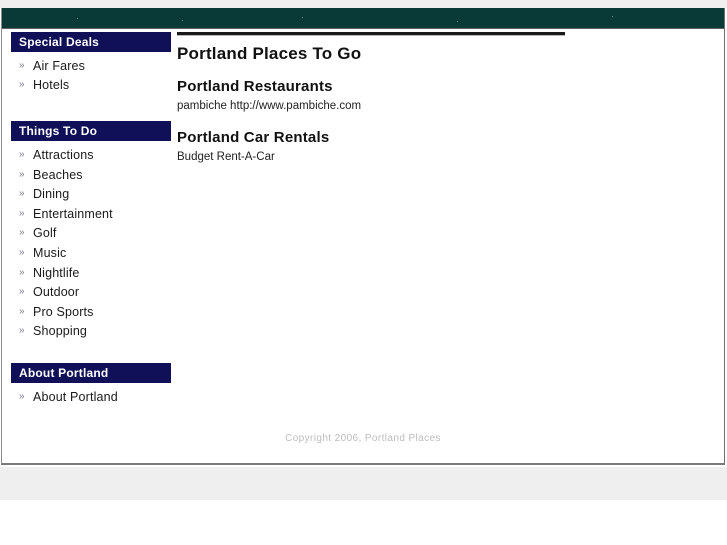 The image size is (727, 545). What do you see at coordinates (75, 397) in the screenshot?
I see `sidebar-link-about-portland: About Portland` at bounding box center [75, 397].